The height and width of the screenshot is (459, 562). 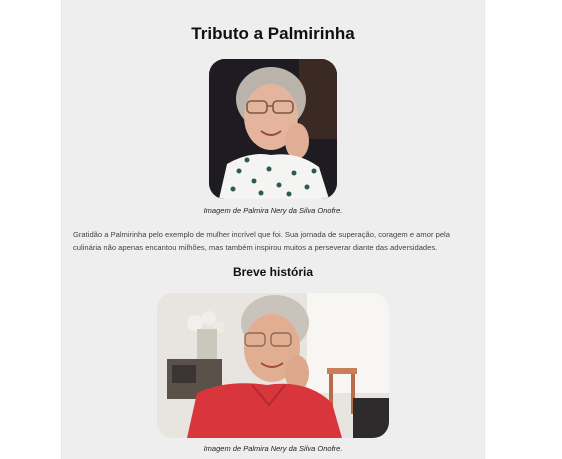 What do you see at coordinates (273, 365) in the screenshot?
I see `history-photo` at bounding box center [273, 365].